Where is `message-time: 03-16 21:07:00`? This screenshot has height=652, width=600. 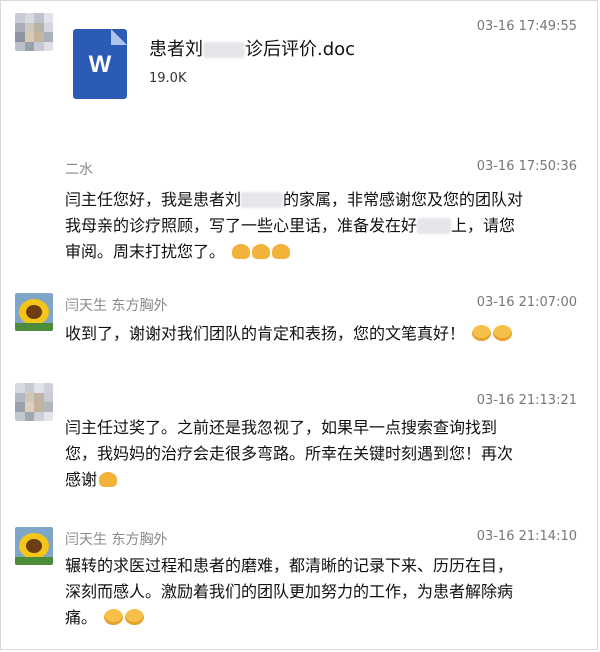 message-time: 03-16 21:07:00 is located at coordinates (526, 302).